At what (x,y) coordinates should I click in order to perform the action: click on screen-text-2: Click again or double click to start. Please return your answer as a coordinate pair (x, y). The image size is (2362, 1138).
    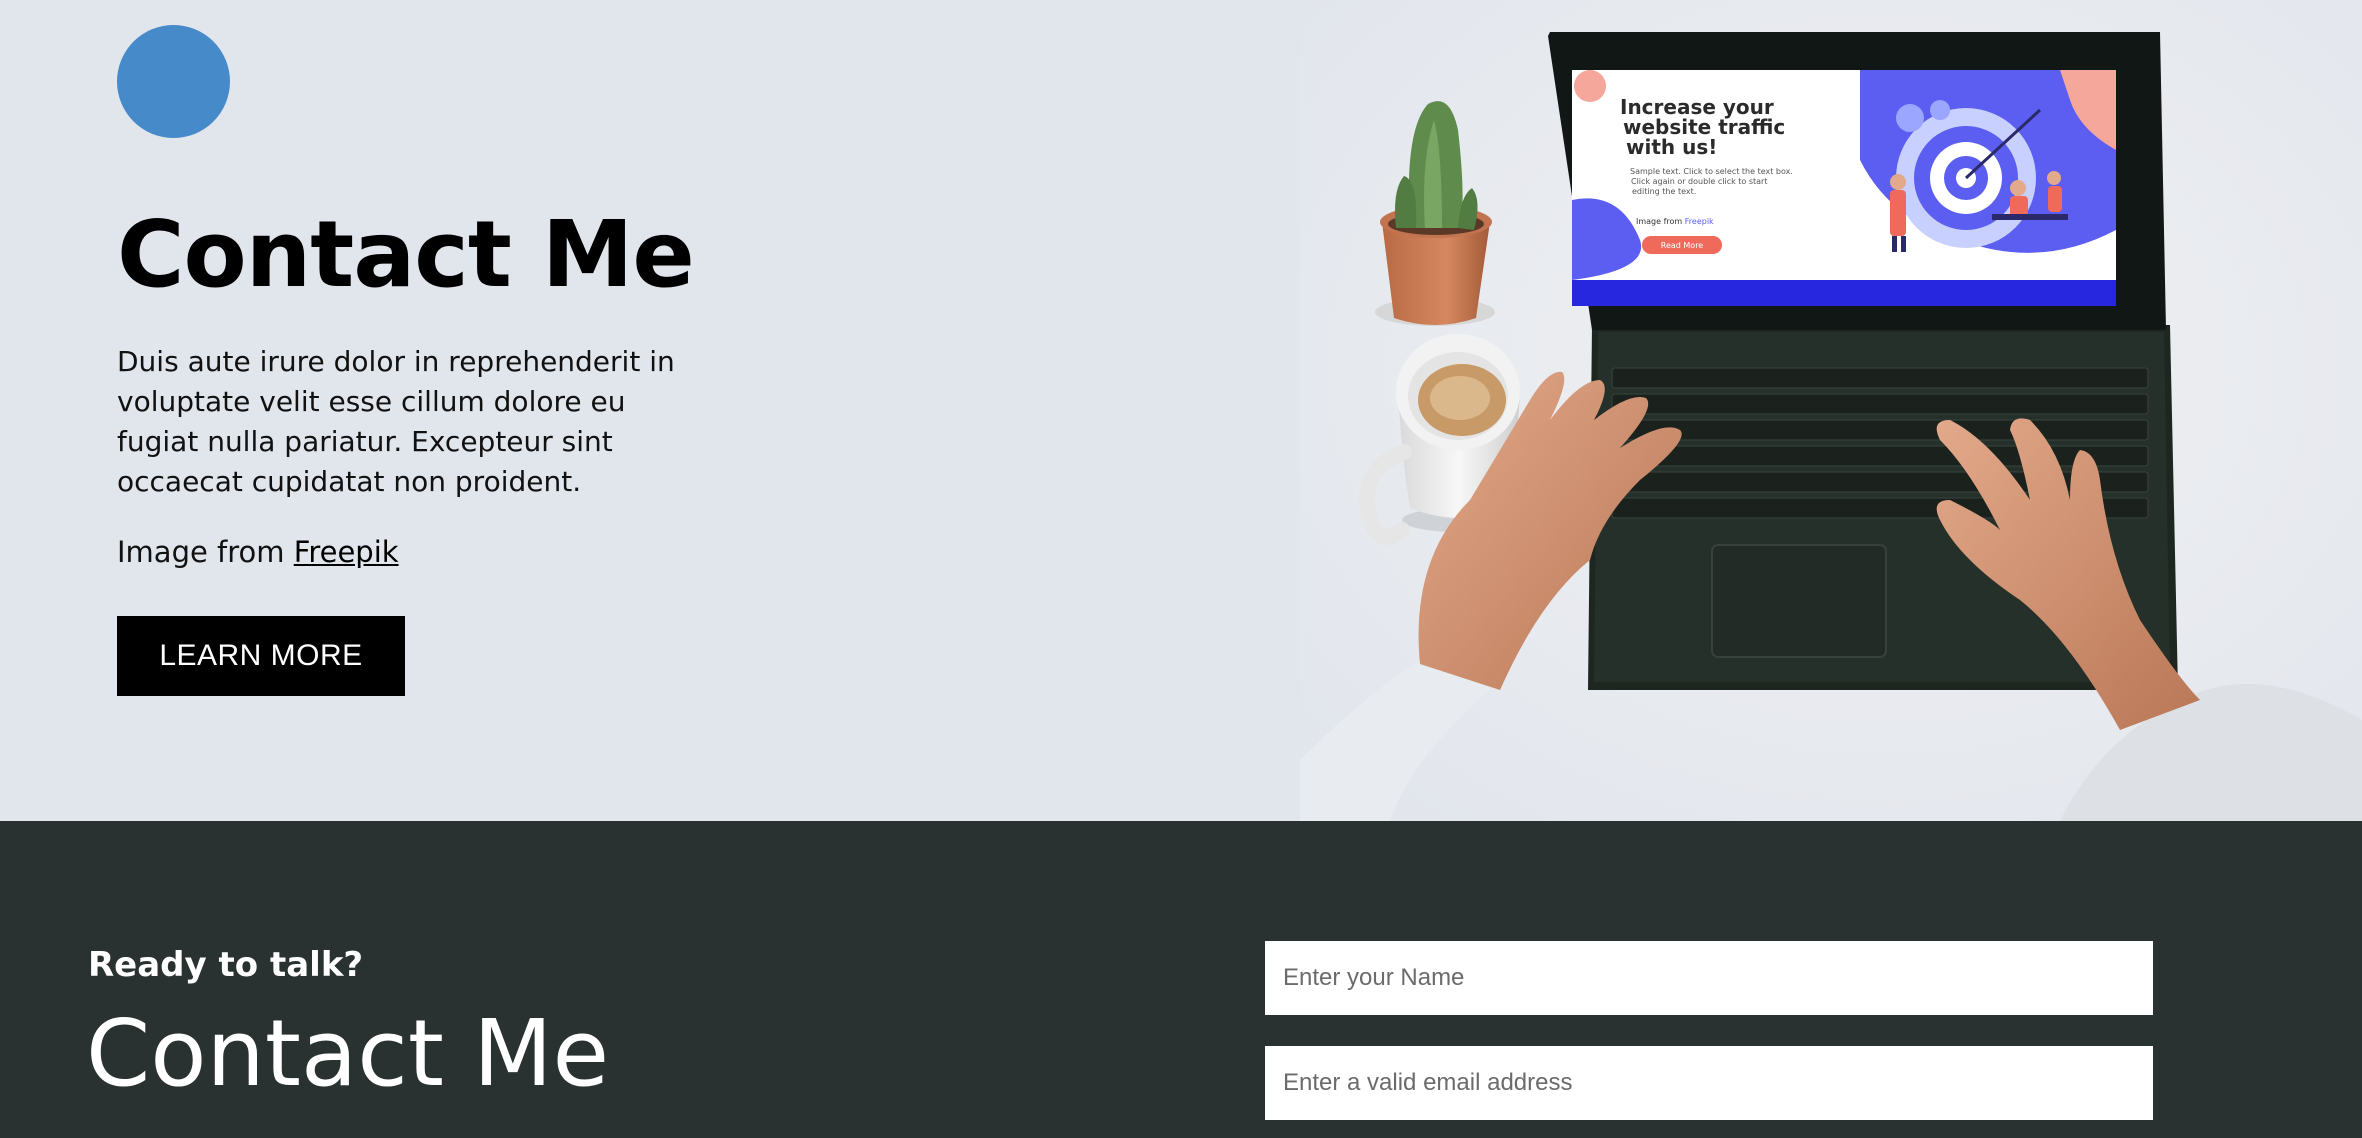
    Looking at the image, I should click on (1699, 181).